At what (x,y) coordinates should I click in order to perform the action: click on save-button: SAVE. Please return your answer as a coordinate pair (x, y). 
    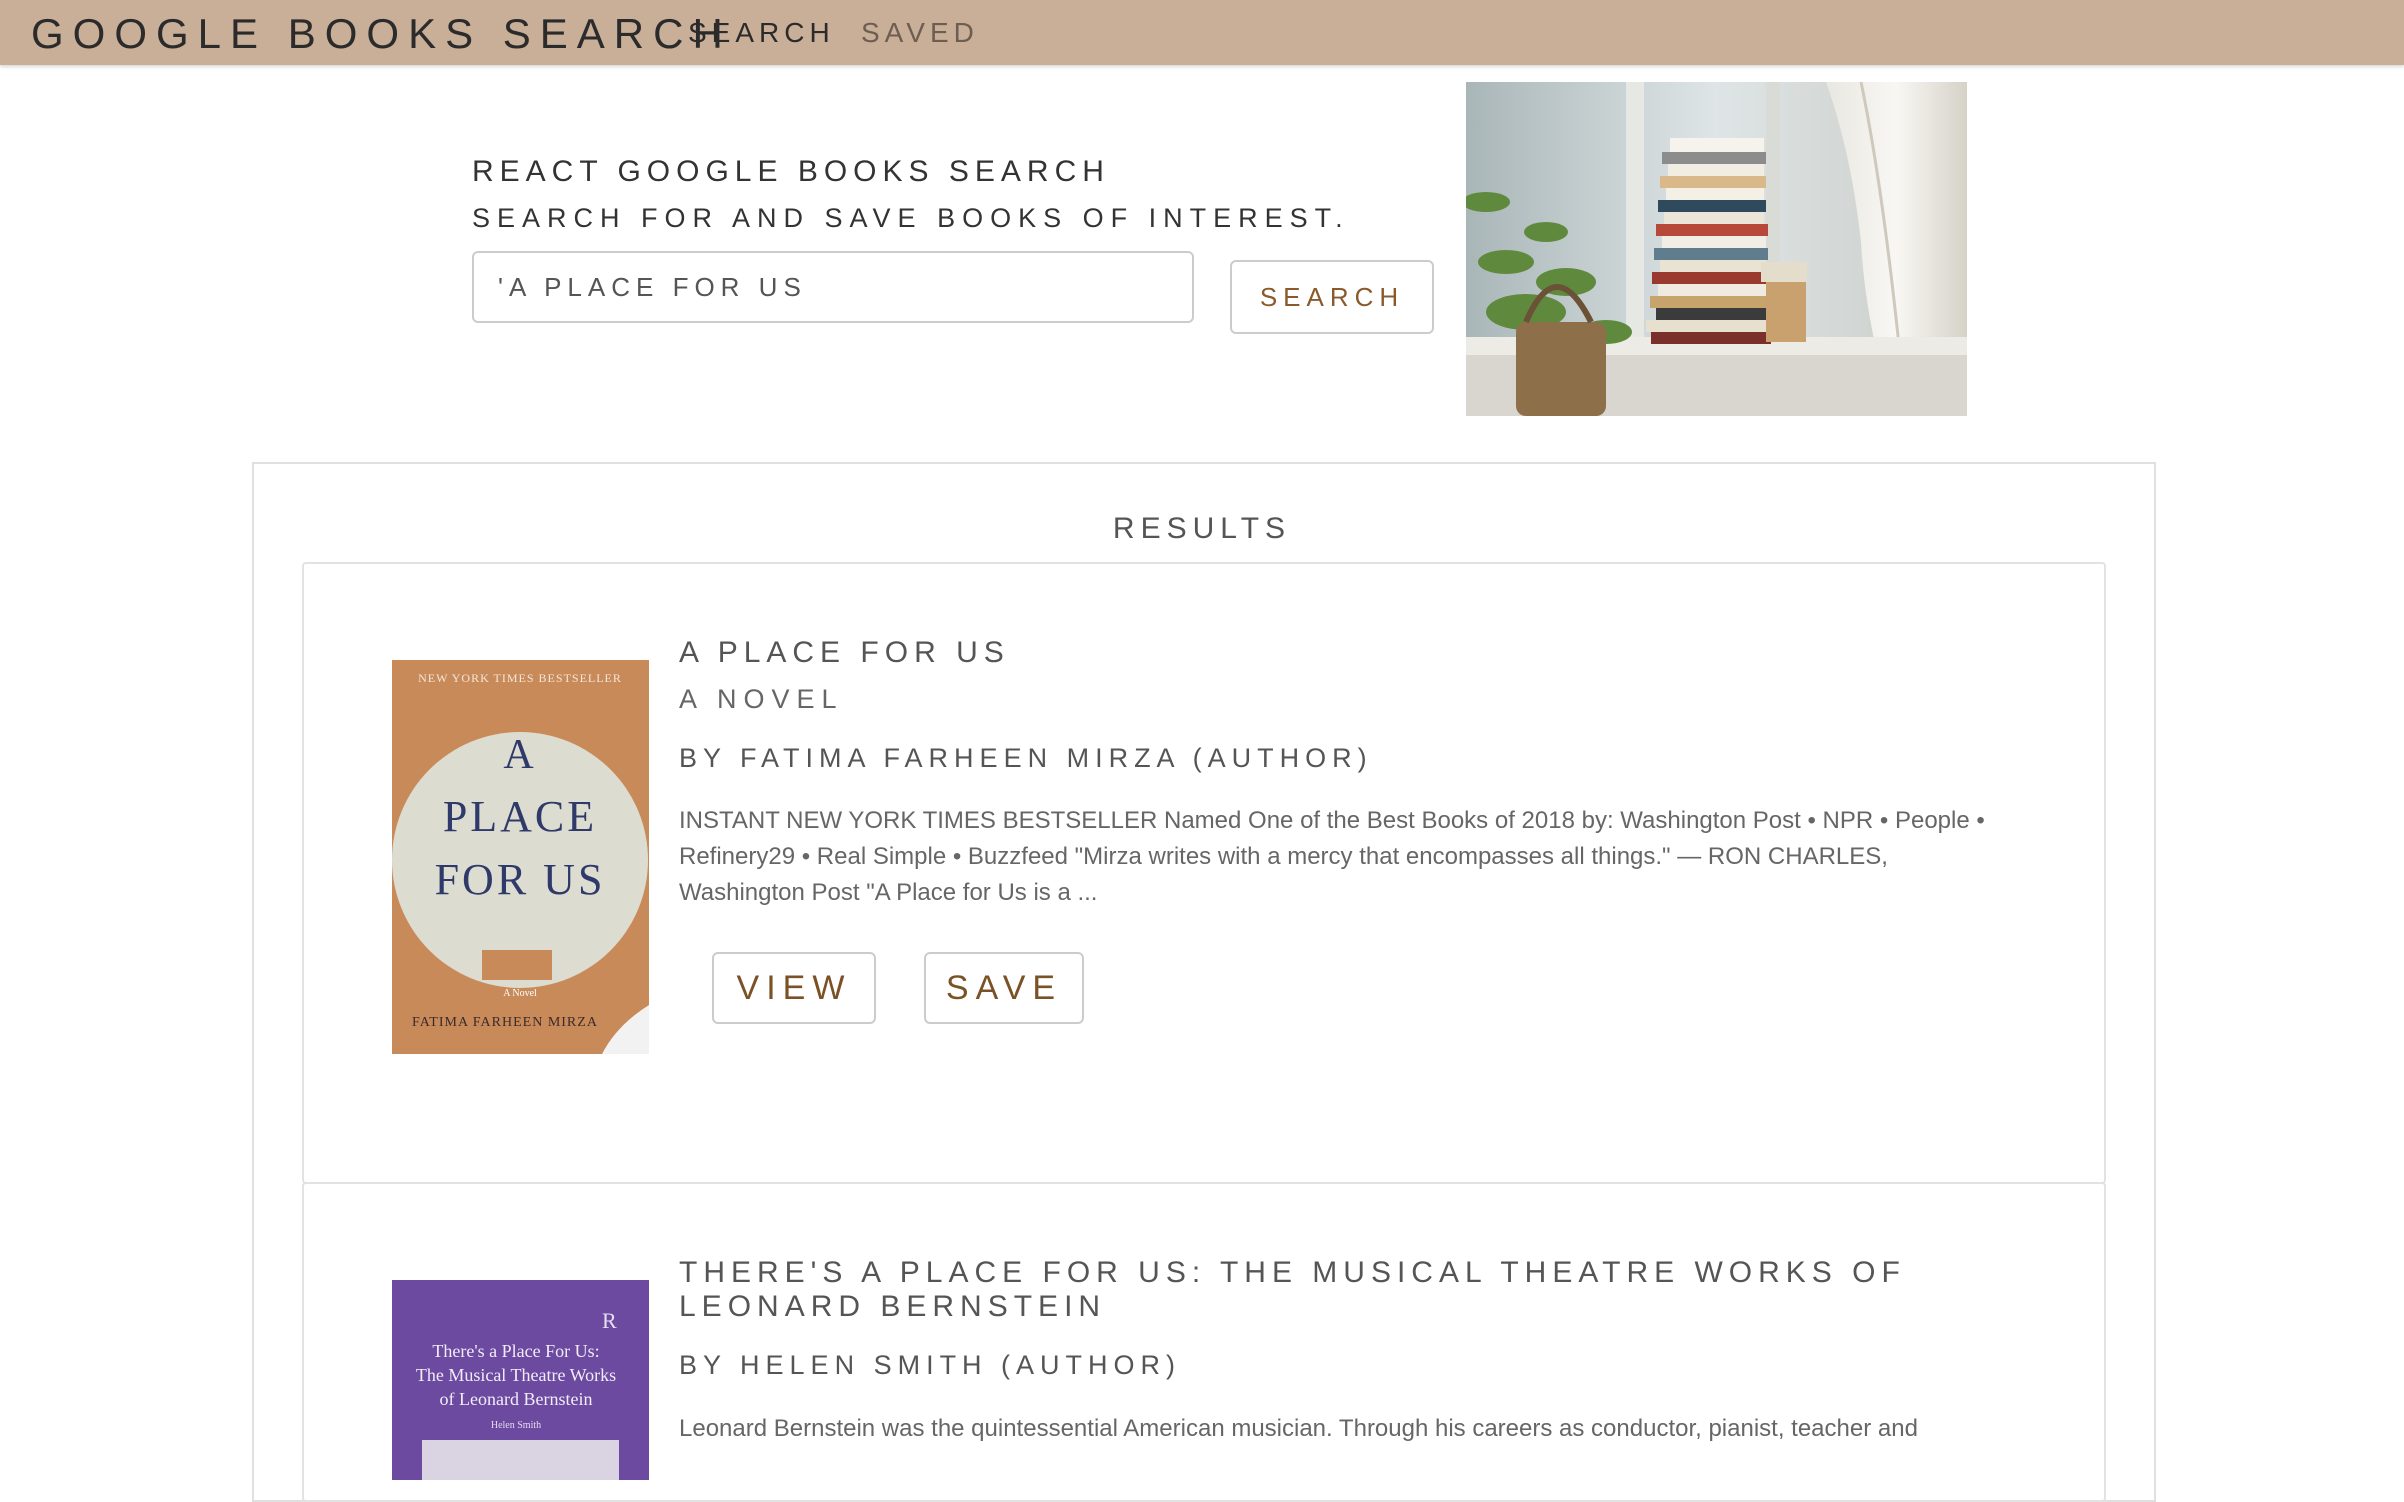
    Looking at the image, I should click on (1004, 988).